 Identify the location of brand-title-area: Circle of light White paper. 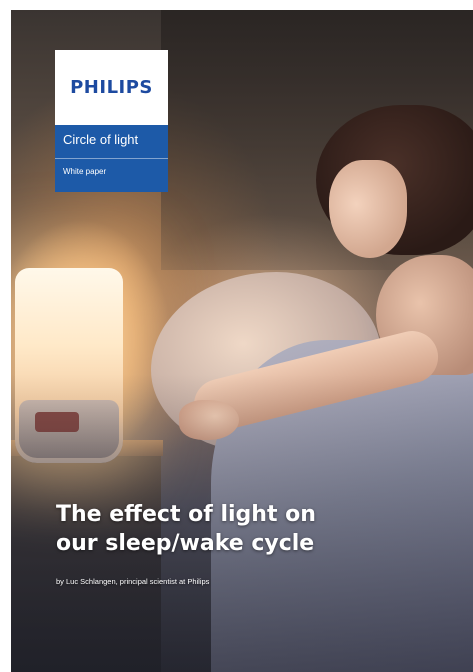
(111, 158).